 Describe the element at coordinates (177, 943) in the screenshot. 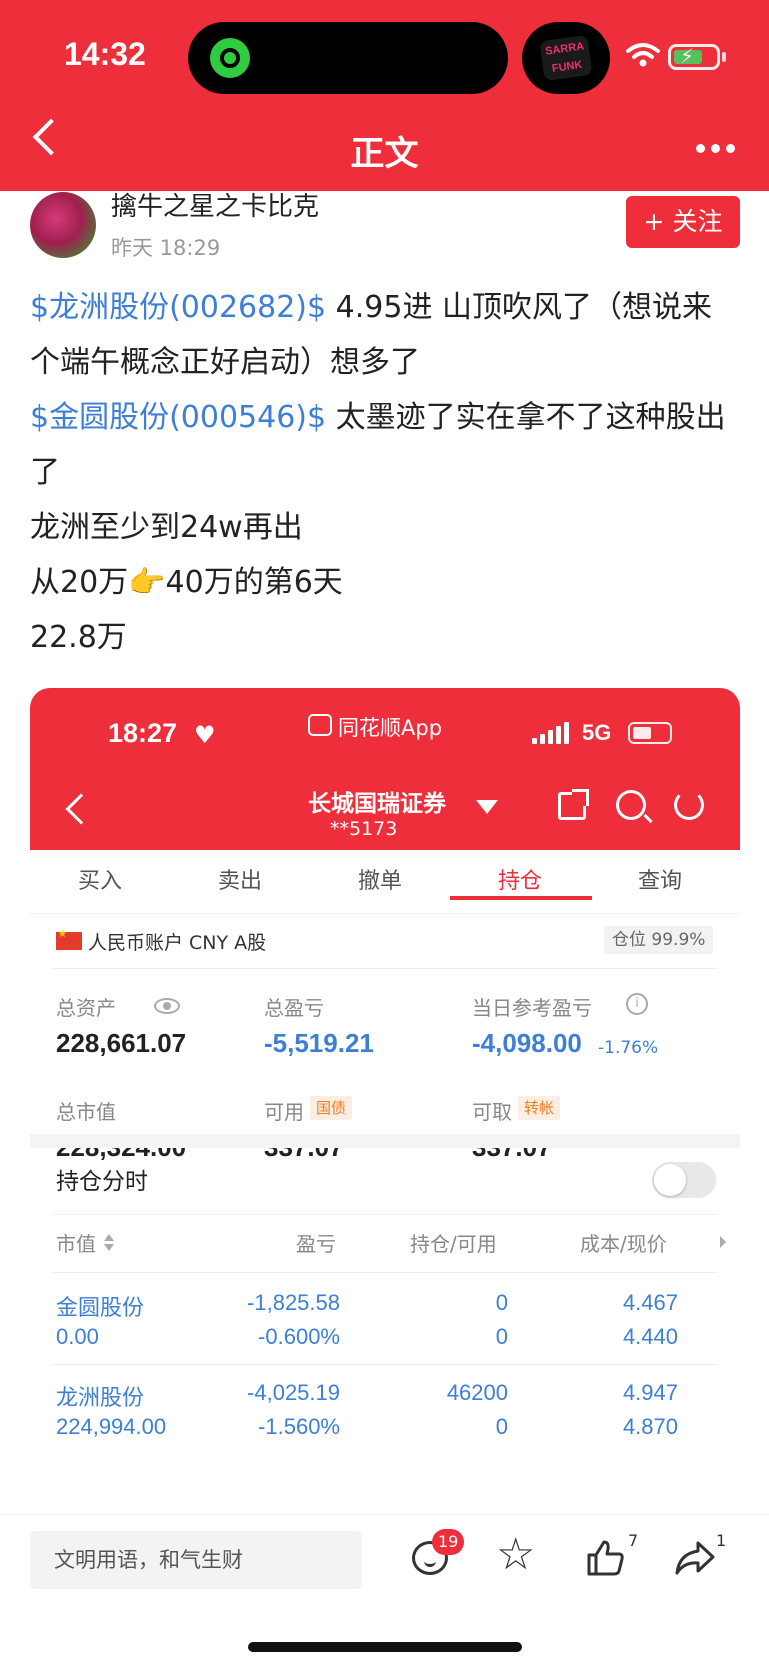

I see `account-type: 人民币账户 CNY A股` at that location.